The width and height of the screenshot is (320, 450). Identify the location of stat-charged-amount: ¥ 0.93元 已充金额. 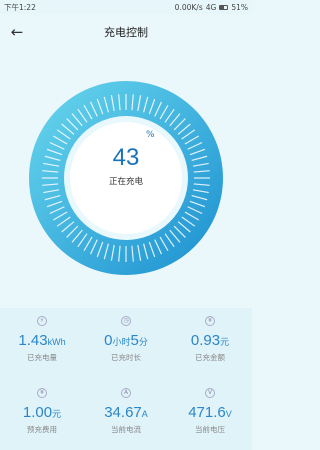
(210, 344).